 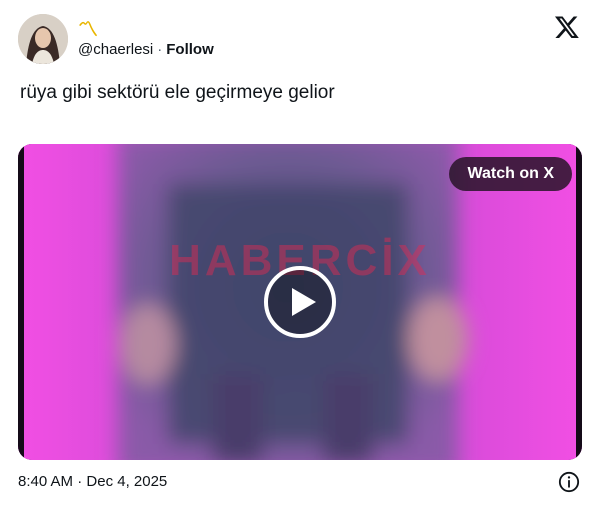 I want to click on tweet-footer: 8:40 AM · Dec 4, 2025, so click(x=301, y=482).